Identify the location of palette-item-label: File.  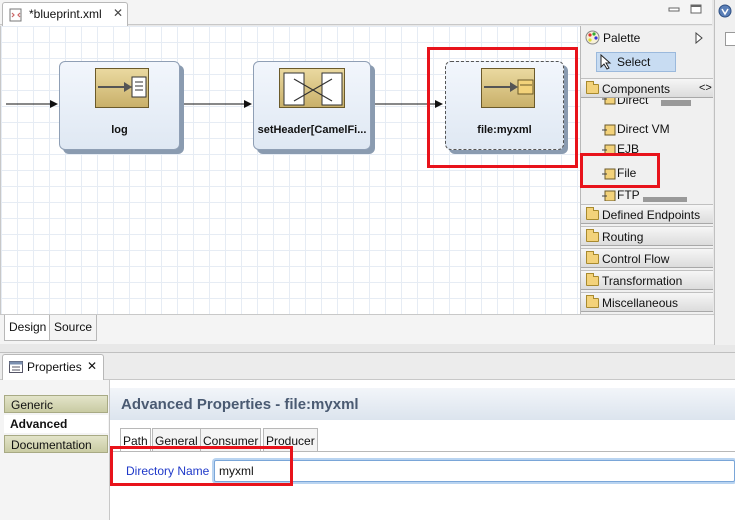
(627, 173).